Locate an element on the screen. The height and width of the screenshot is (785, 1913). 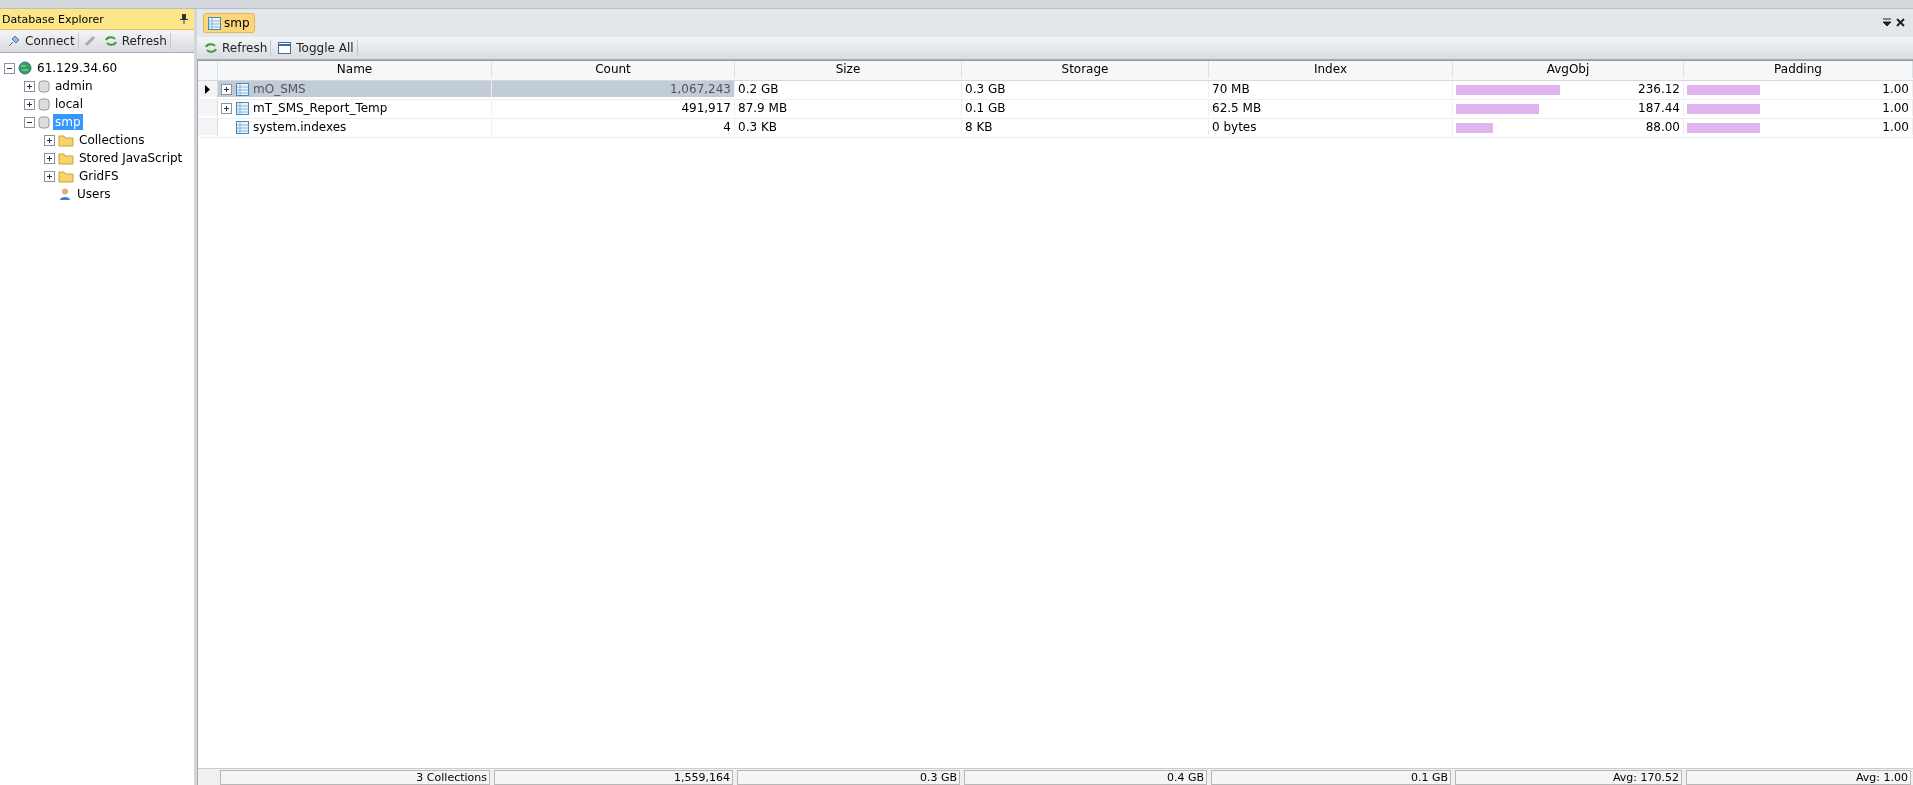
summary-cell: 3 Collections is located at coordinates (355, 777).